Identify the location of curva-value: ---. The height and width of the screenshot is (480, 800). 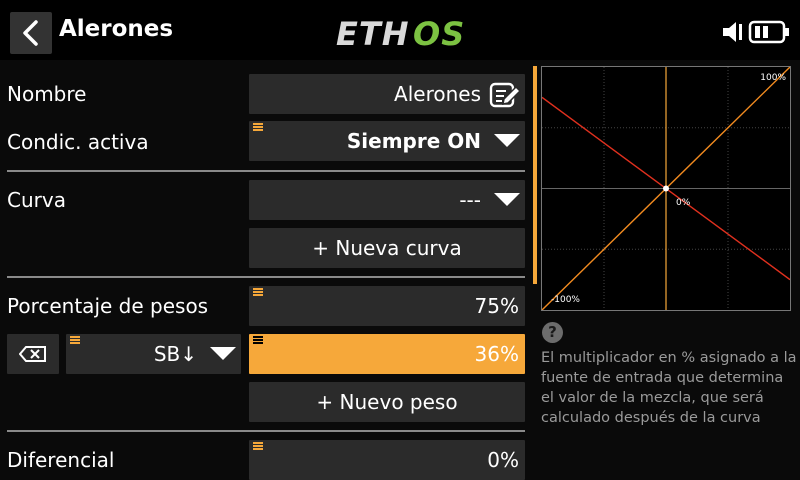
(470, 200).